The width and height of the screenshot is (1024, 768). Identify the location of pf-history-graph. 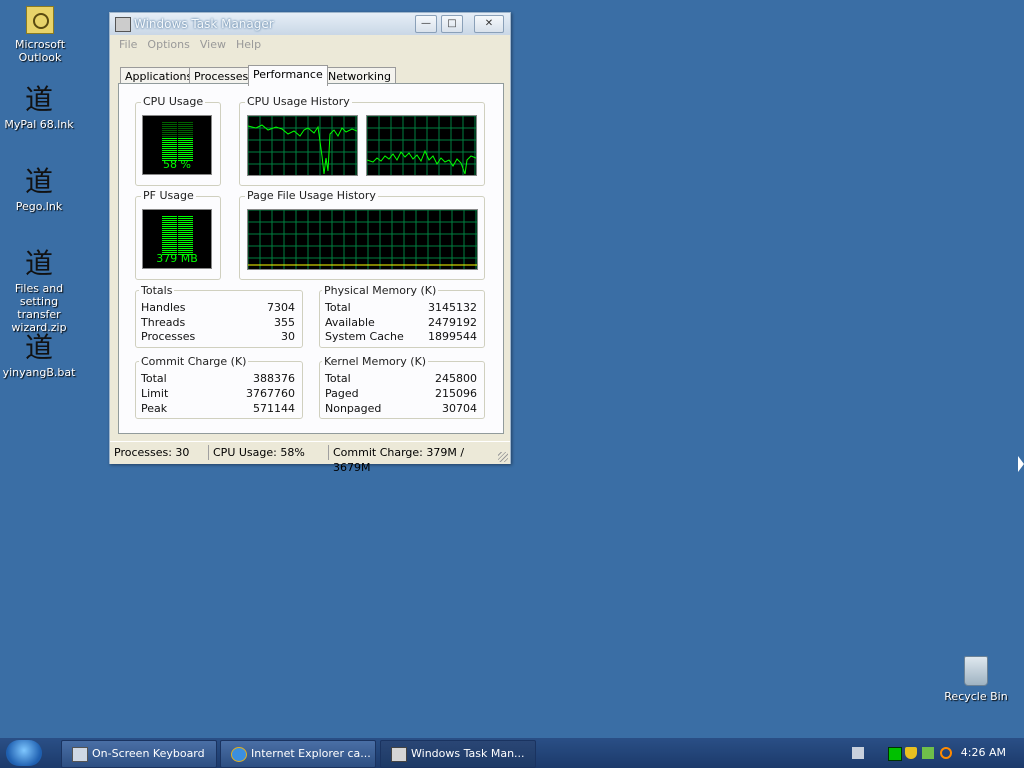
(362, 239).